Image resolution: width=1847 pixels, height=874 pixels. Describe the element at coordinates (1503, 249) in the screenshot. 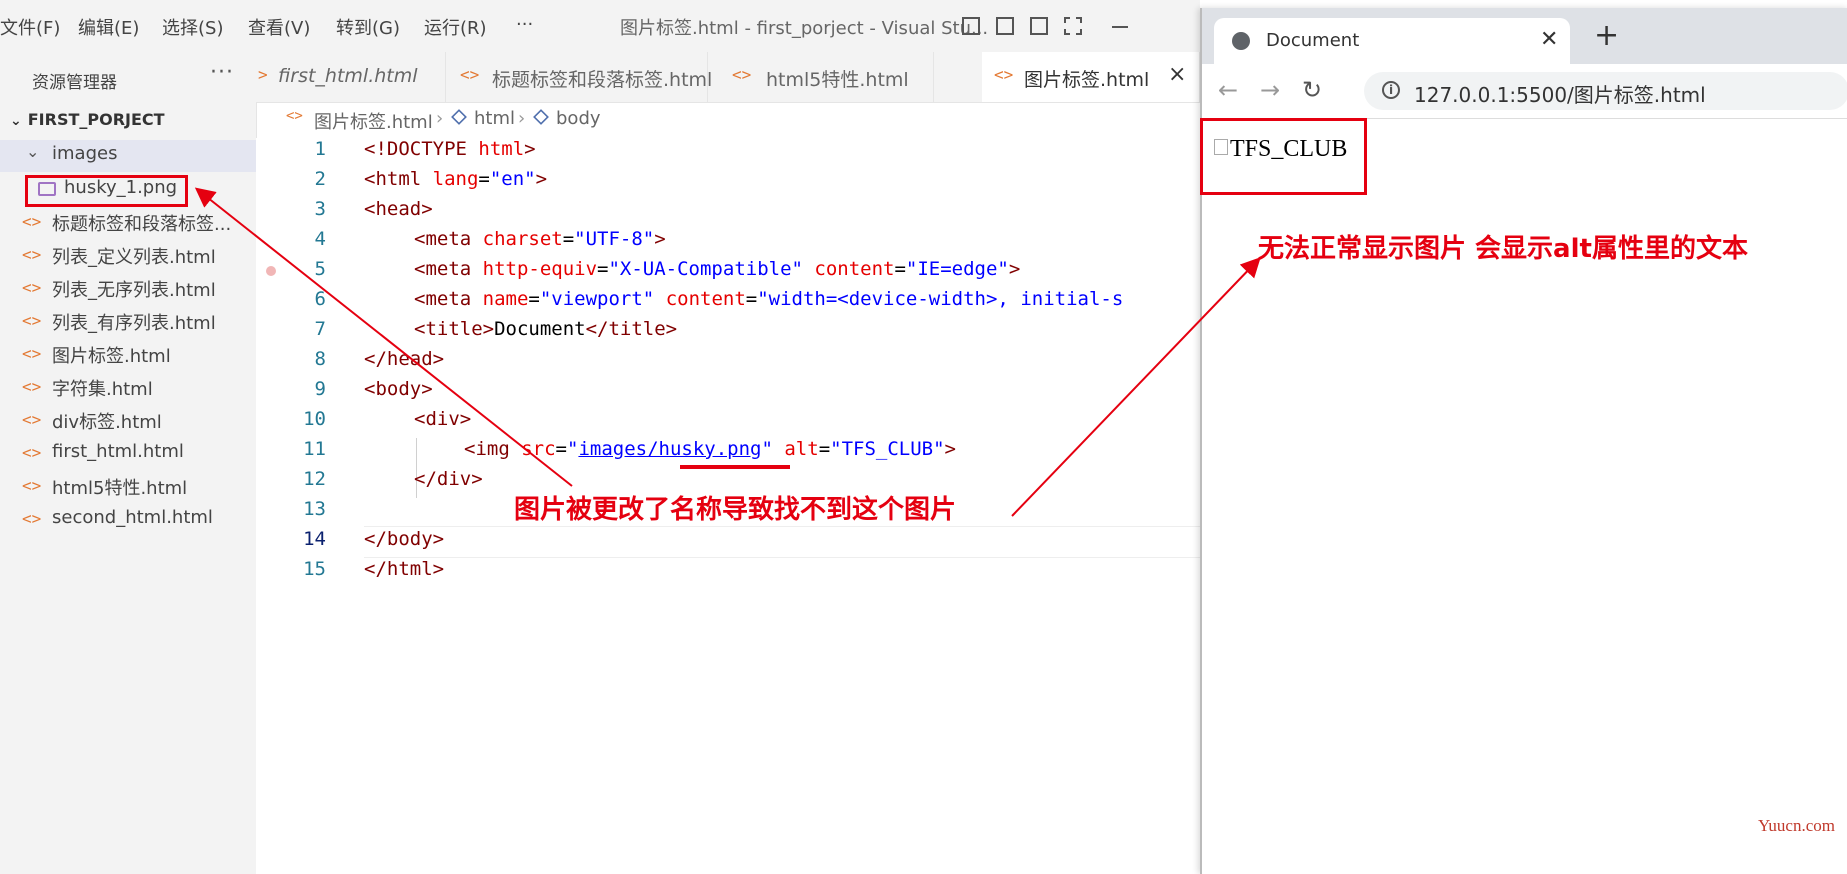

I see `annotation-note-browser: 无法正常显示图片 会显示alt属性里的文本` at that location.